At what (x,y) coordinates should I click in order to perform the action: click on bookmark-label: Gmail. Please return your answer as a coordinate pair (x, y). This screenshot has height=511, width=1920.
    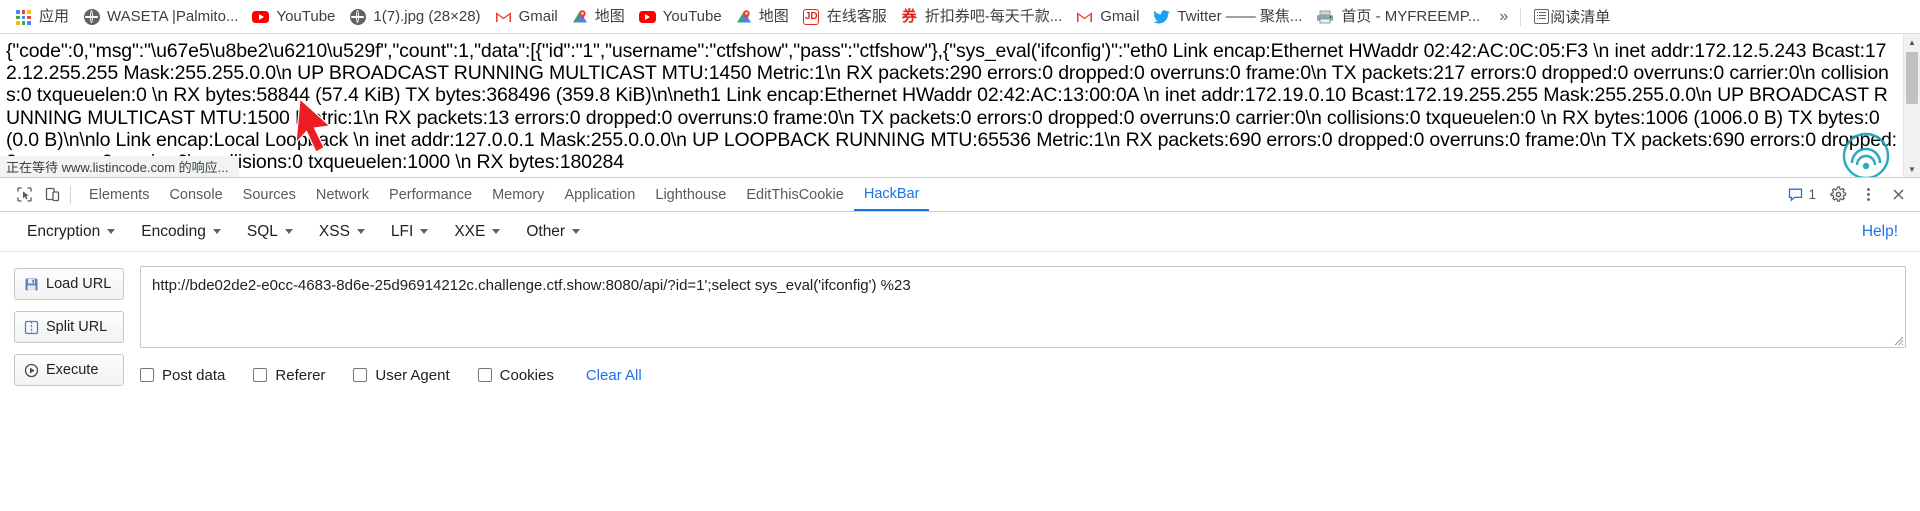
    Looking at the image, I should click on (538, 16).